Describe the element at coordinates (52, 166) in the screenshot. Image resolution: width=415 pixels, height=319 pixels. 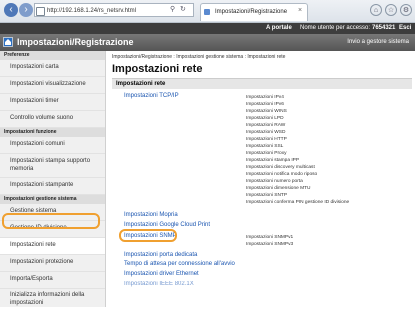
I see `sidebar-item-memory-print: Impostazioni stampa supporto memoria` at that location.